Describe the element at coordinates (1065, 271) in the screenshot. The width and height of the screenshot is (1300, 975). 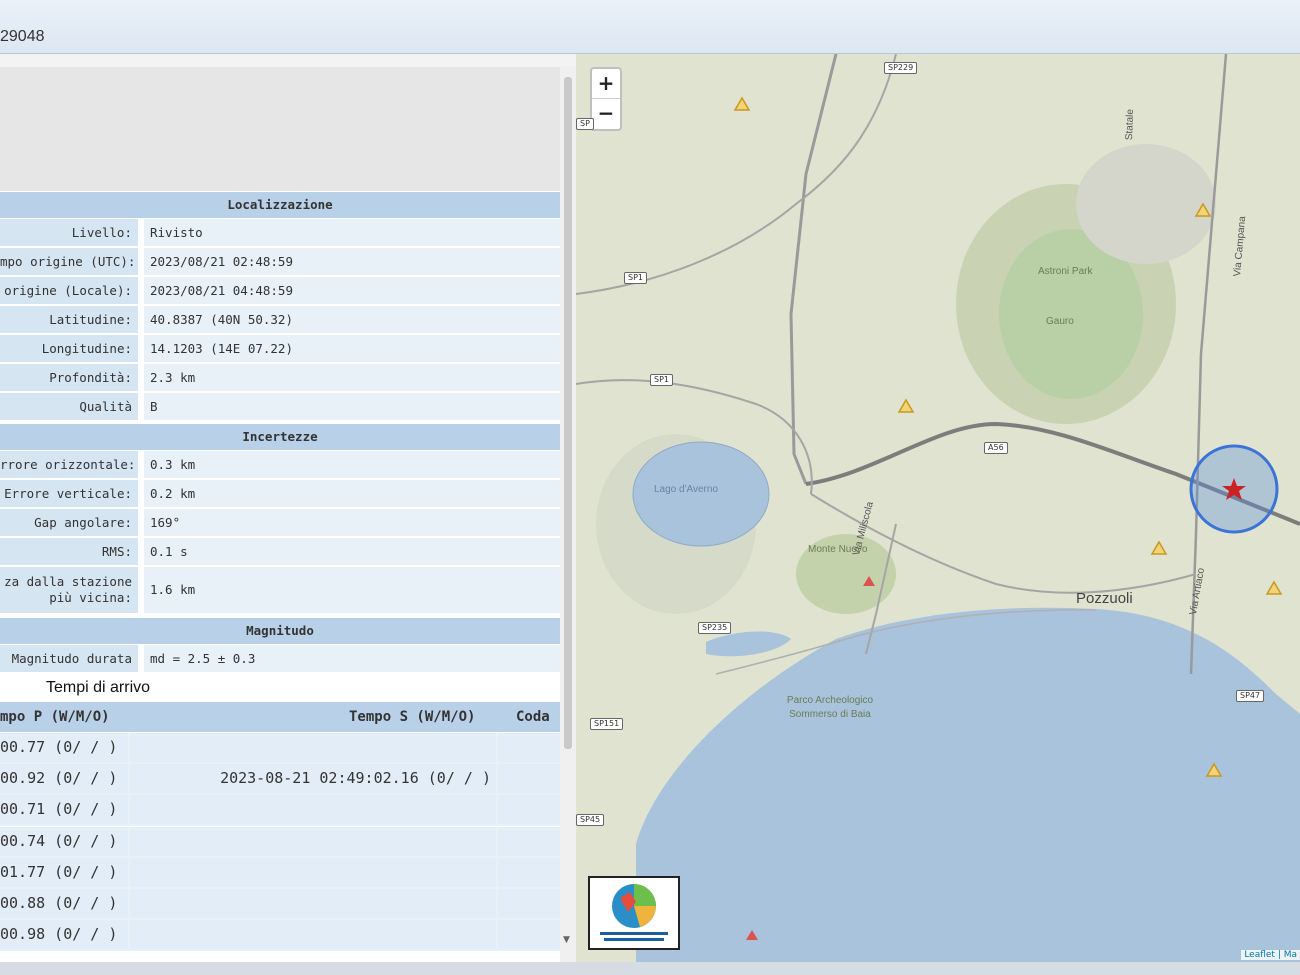
I see `place-label: Astroni Park` at that location.